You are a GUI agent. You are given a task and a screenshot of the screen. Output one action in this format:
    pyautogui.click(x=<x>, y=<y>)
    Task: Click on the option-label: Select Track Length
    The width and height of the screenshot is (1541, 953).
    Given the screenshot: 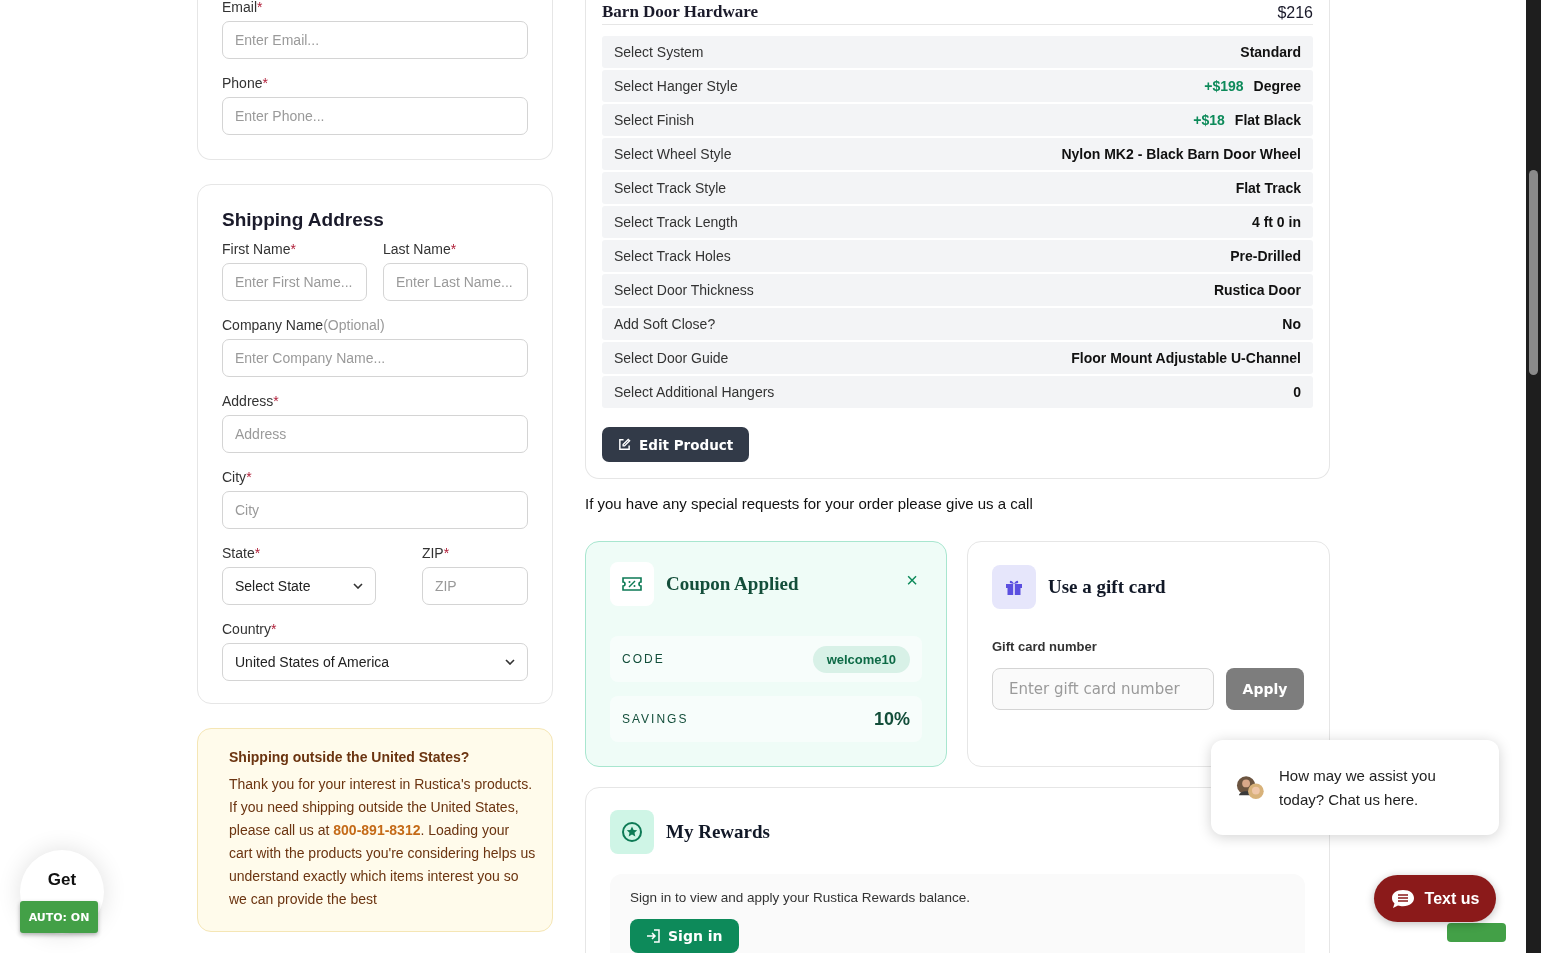 What is the action you would take?
    pyautogui.click(x=676, y=222)
    